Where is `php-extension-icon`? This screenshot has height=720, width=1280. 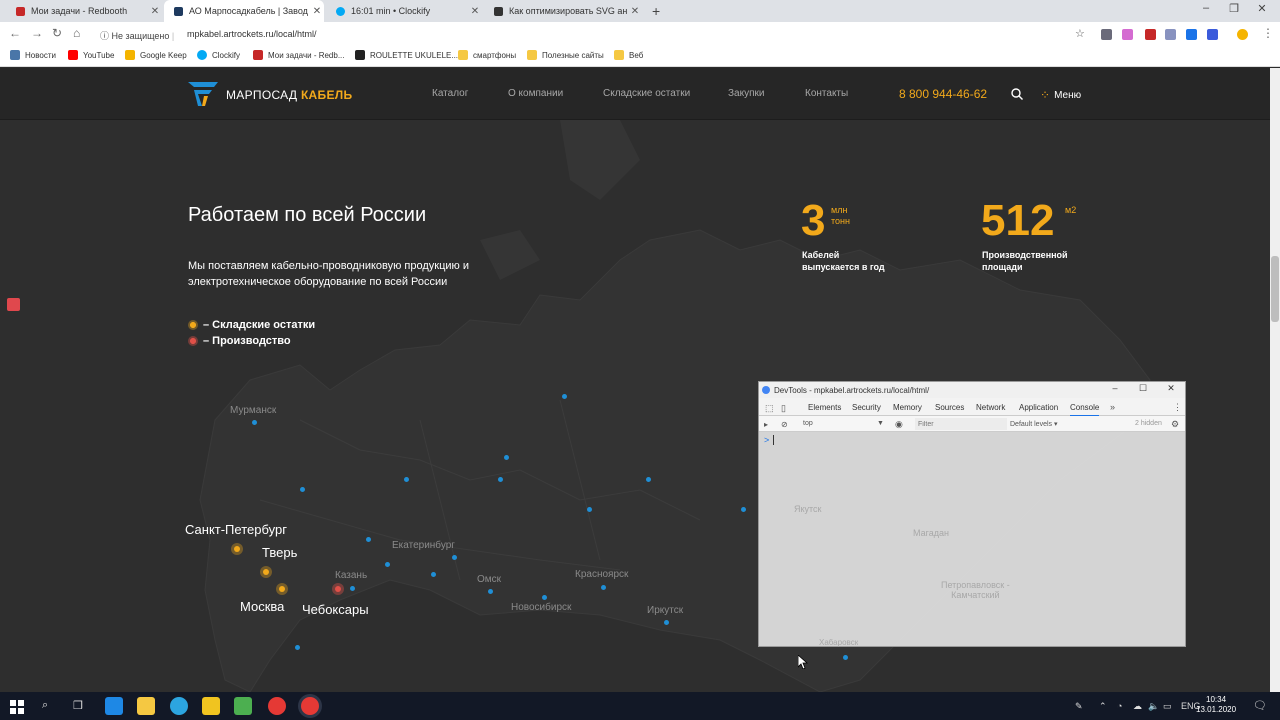
php-extension-icon is located at coordinates (1170, 34).